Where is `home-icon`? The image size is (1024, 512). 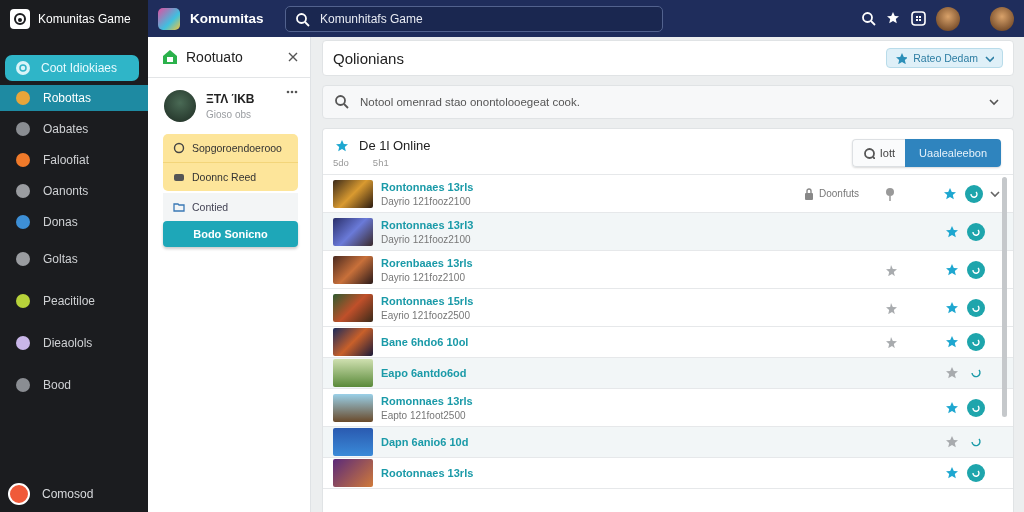
home-icon is located at coordinates (170, 57).